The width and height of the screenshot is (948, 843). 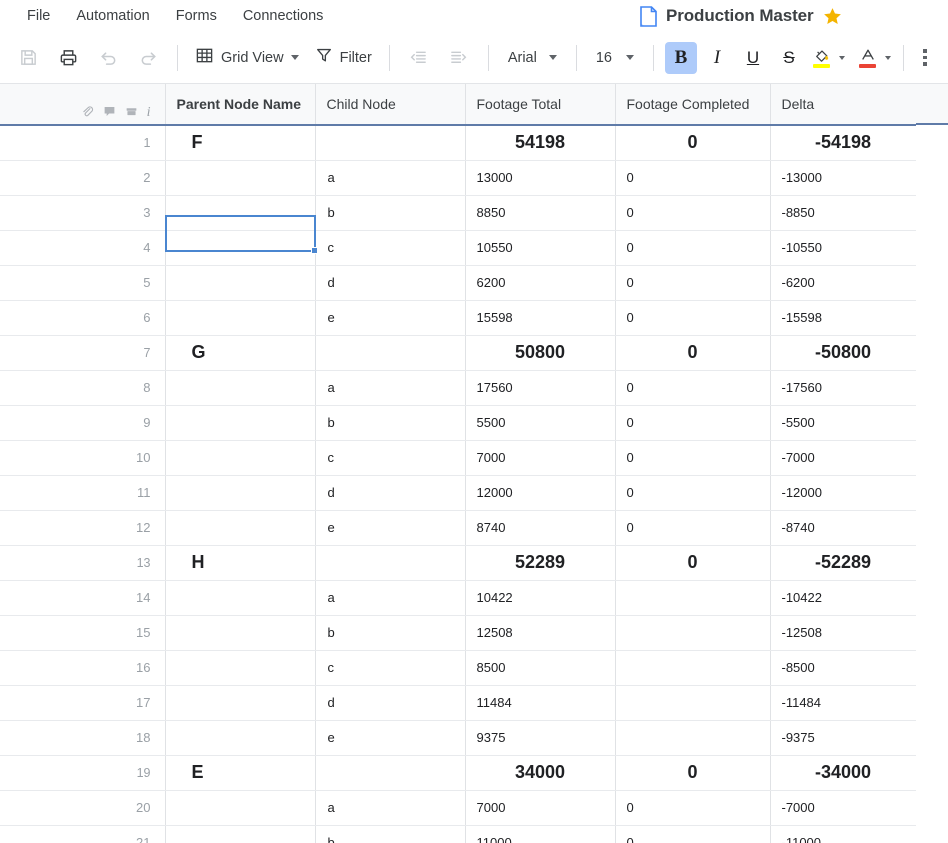 I want to click on table-row: 8 a 17560 0 -17560, so click(x=458, y=388).